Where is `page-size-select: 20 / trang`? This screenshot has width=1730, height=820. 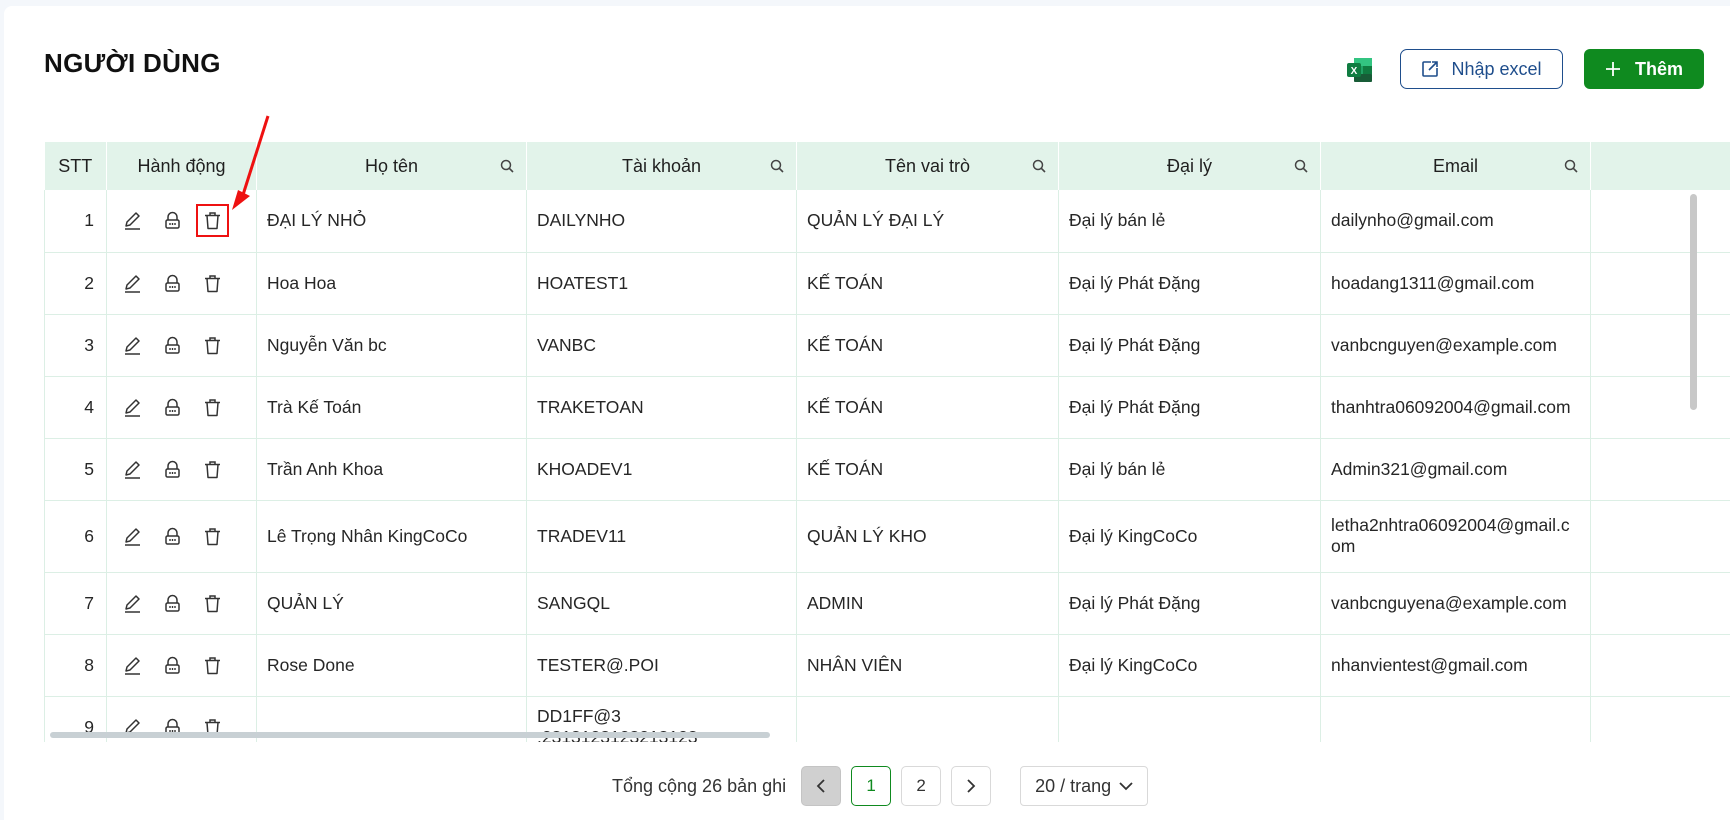 page-size-select: 20 / trang is located at coordinates (1084, 786).